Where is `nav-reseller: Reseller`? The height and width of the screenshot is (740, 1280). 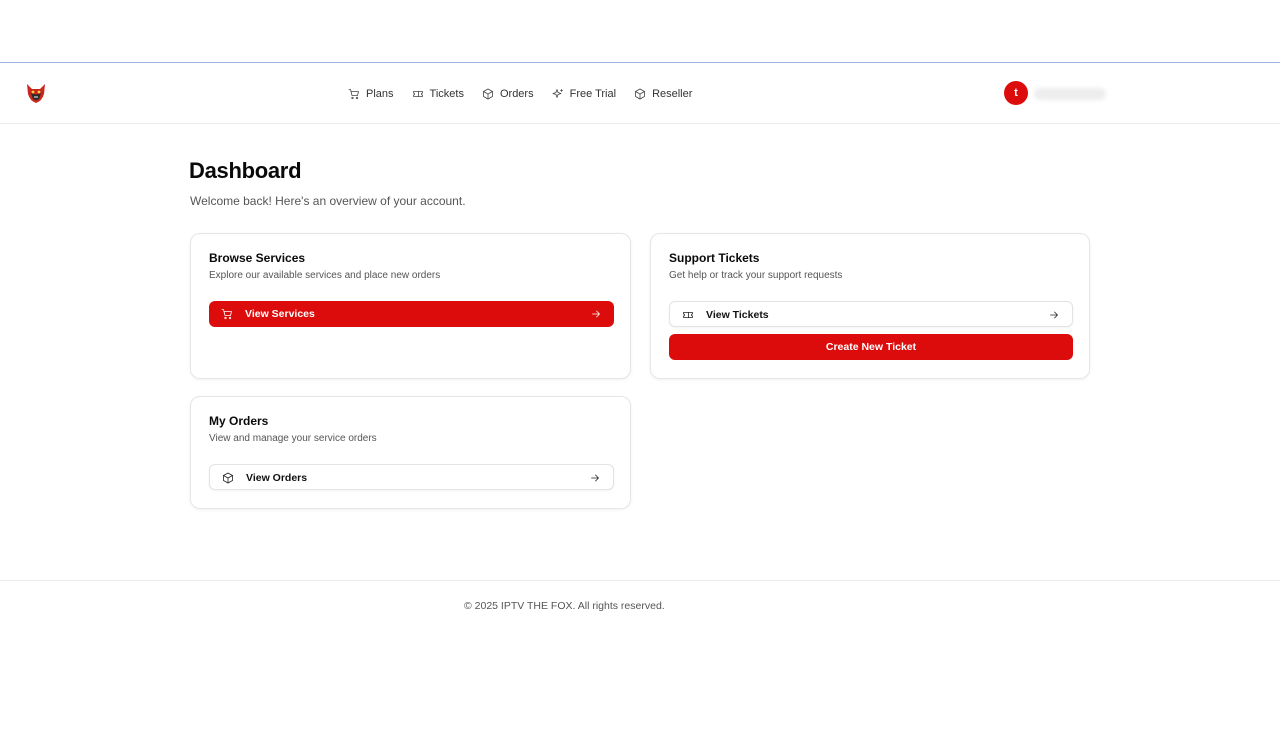
nav-reseller: Reseller is located at coordinates (663, 94).